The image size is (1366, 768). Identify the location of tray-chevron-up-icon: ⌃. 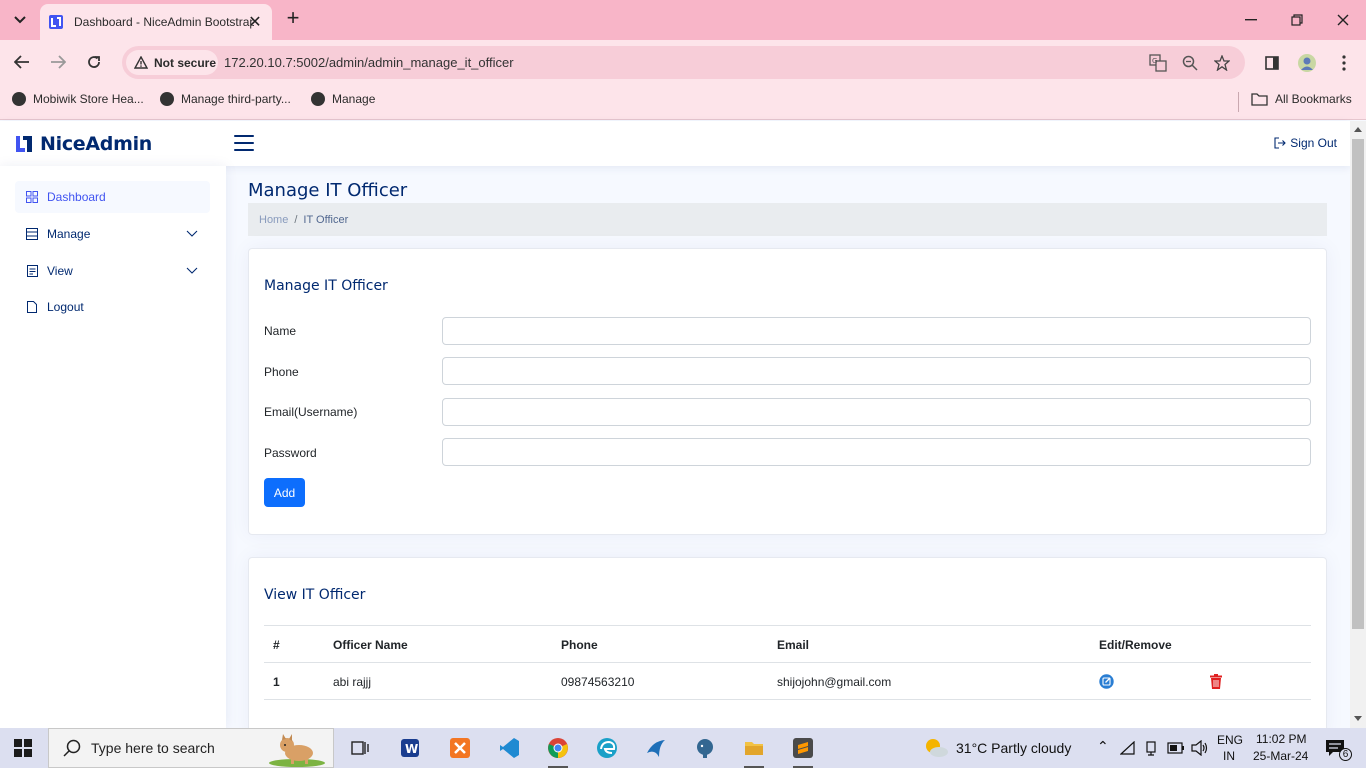
(1103, 746).